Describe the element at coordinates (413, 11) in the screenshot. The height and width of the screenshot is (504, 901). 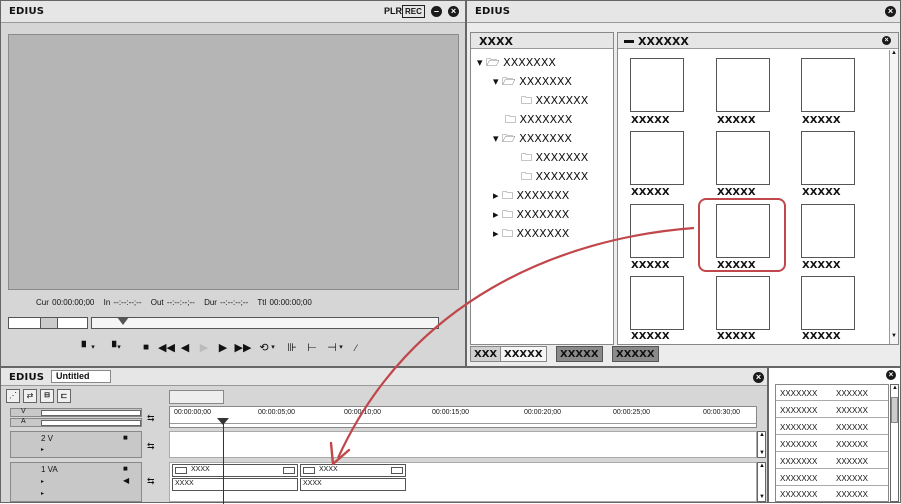
I see `rec-button: REC` at that location.